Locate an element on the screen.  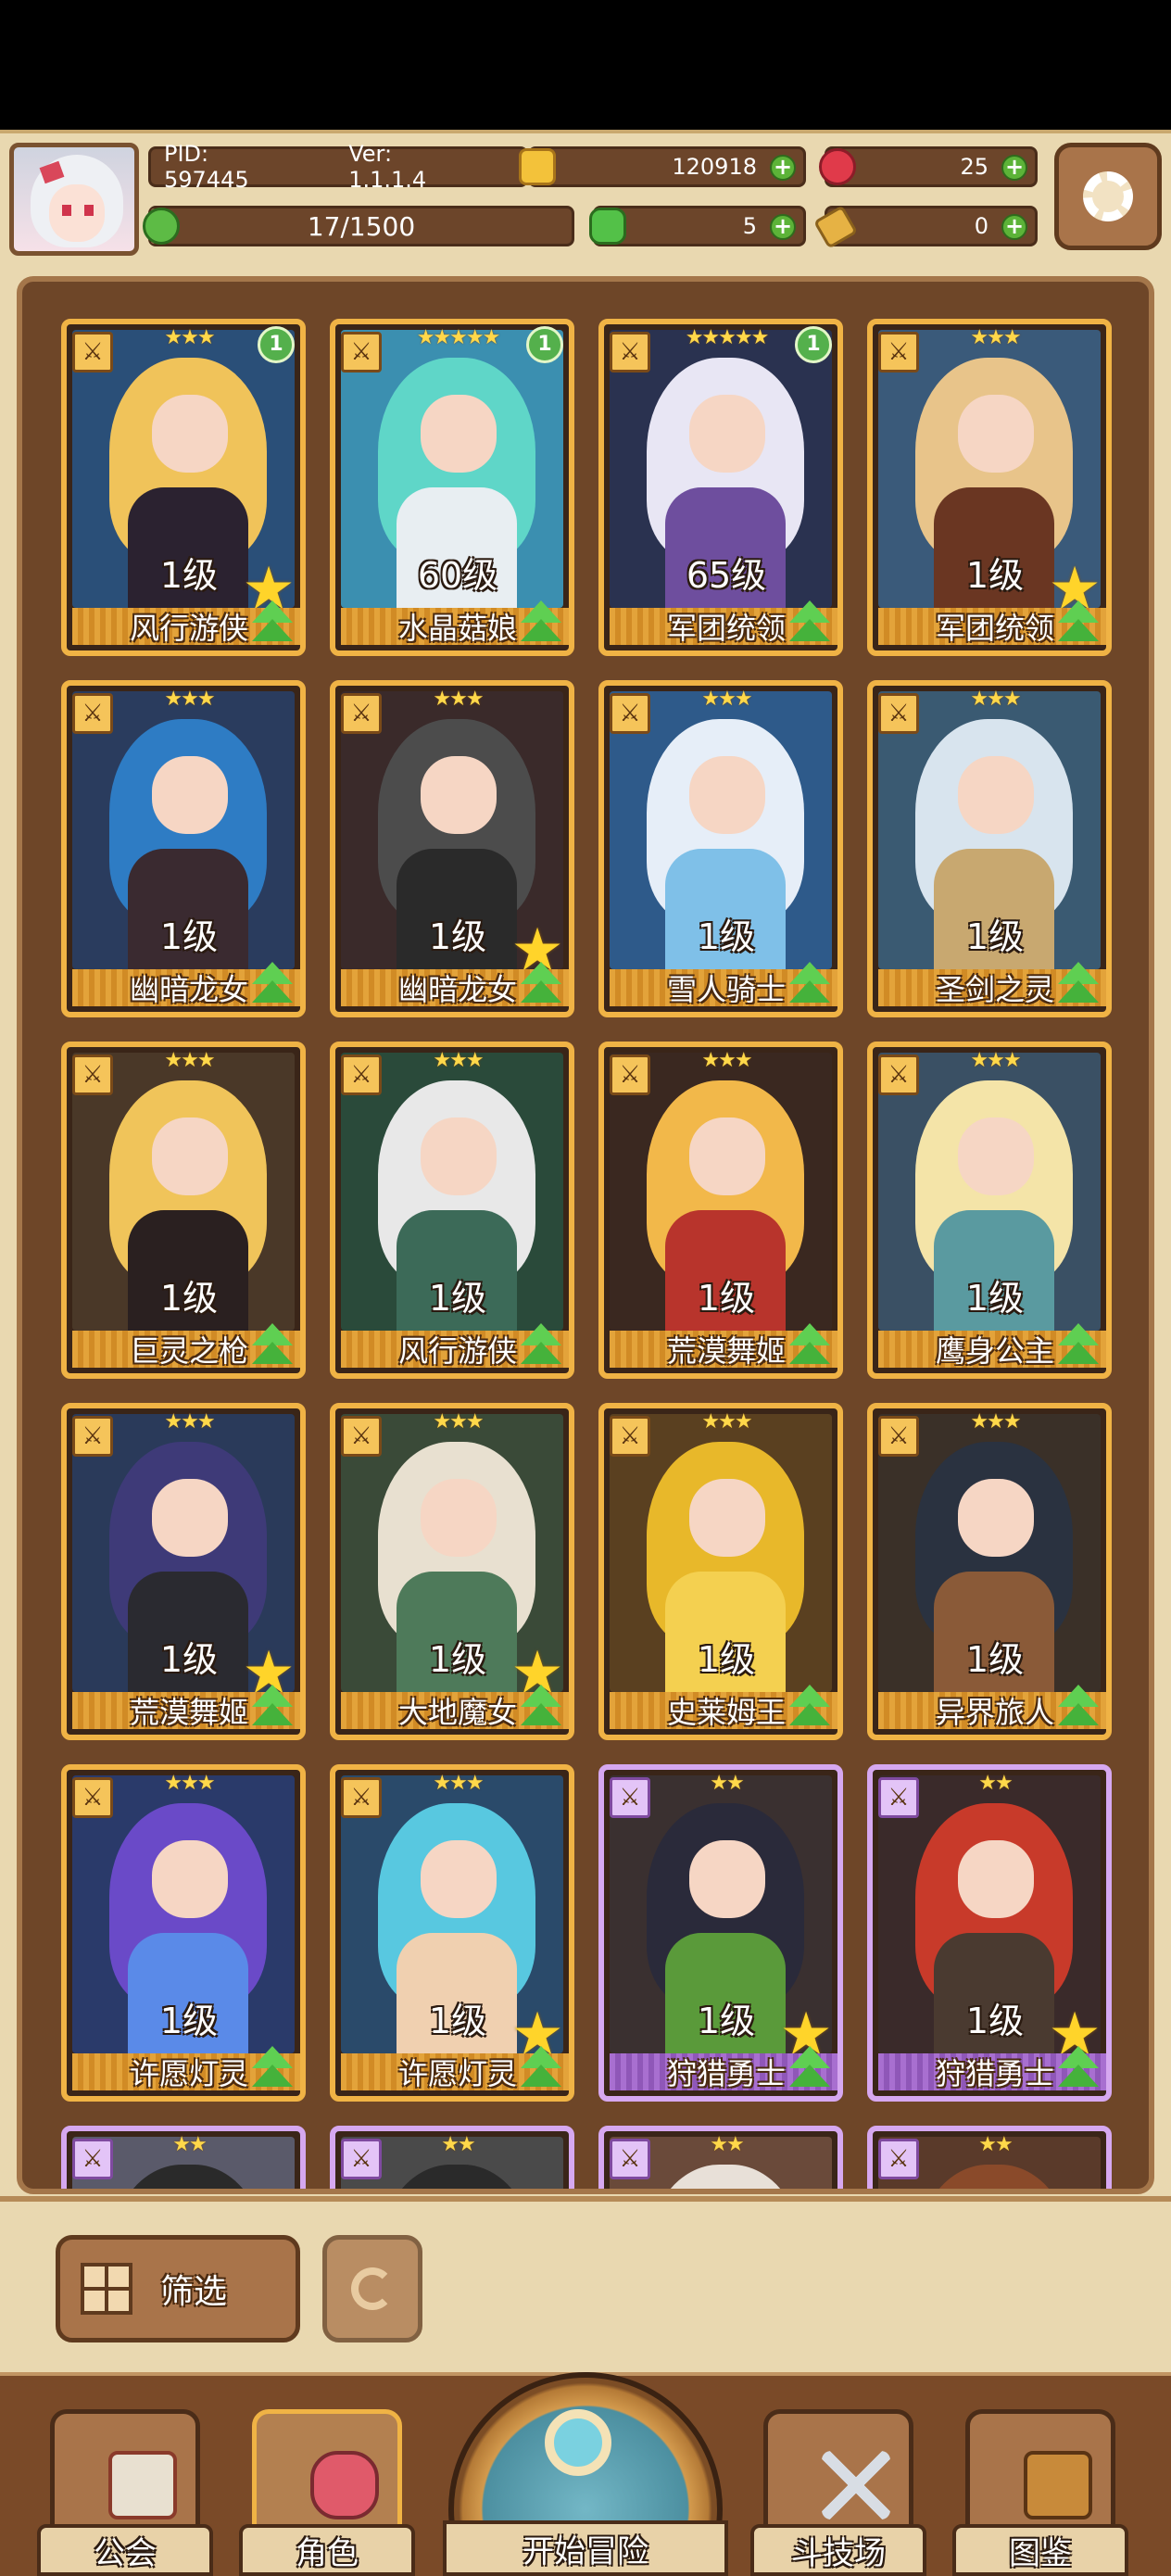
character-card: ⚔ ★★★ 1级 ★ 荒漠舞姬 is located at coordinates (184, 1571).